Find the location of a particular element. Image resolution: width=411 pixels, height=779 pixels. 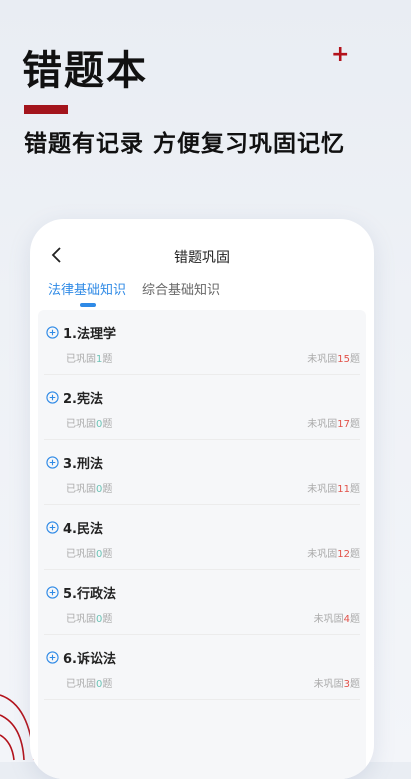

list-item: 2.宪法 已巩固0题 未巩固17题 is located at coordinates (202, 407).